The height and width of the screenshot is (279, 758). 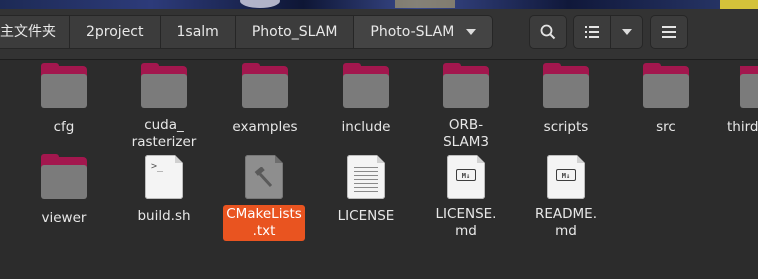 I want to click on file-item-viewer: viewer, so click(x=64, y=191).